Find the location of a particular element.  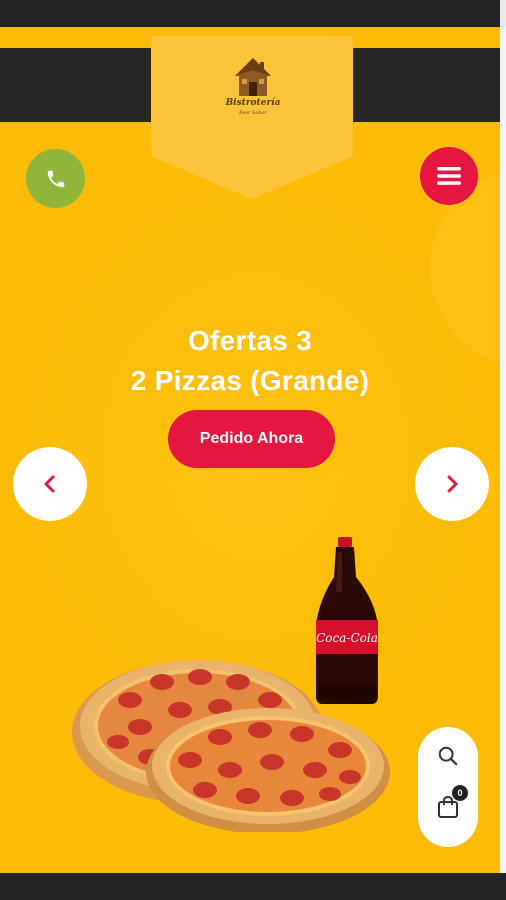

phone-button is located at coordinates (55, 178).